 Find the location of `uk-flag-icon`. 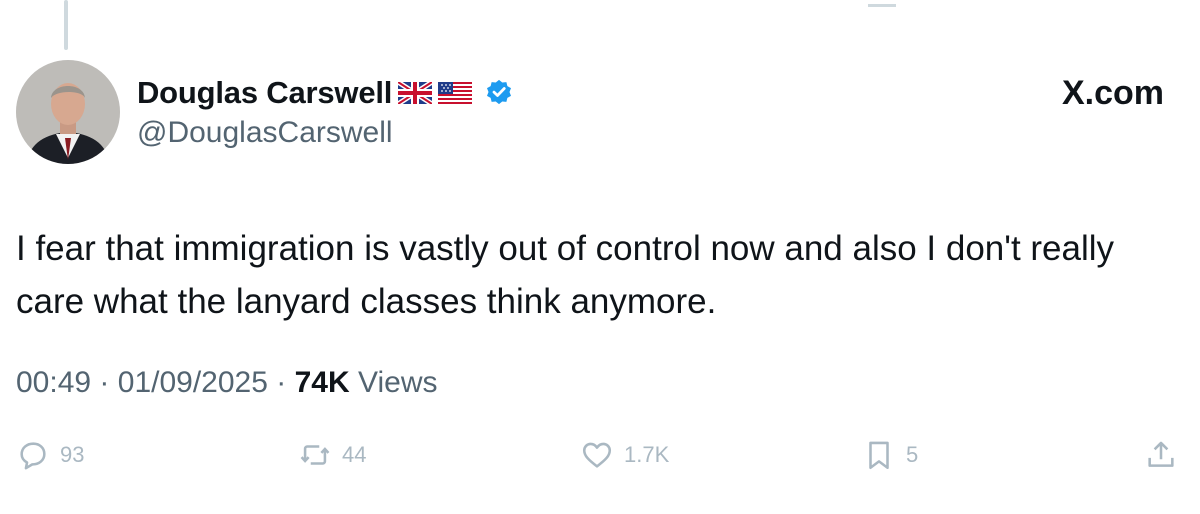

uk-flag-icon is located at coordinates (415, 93).